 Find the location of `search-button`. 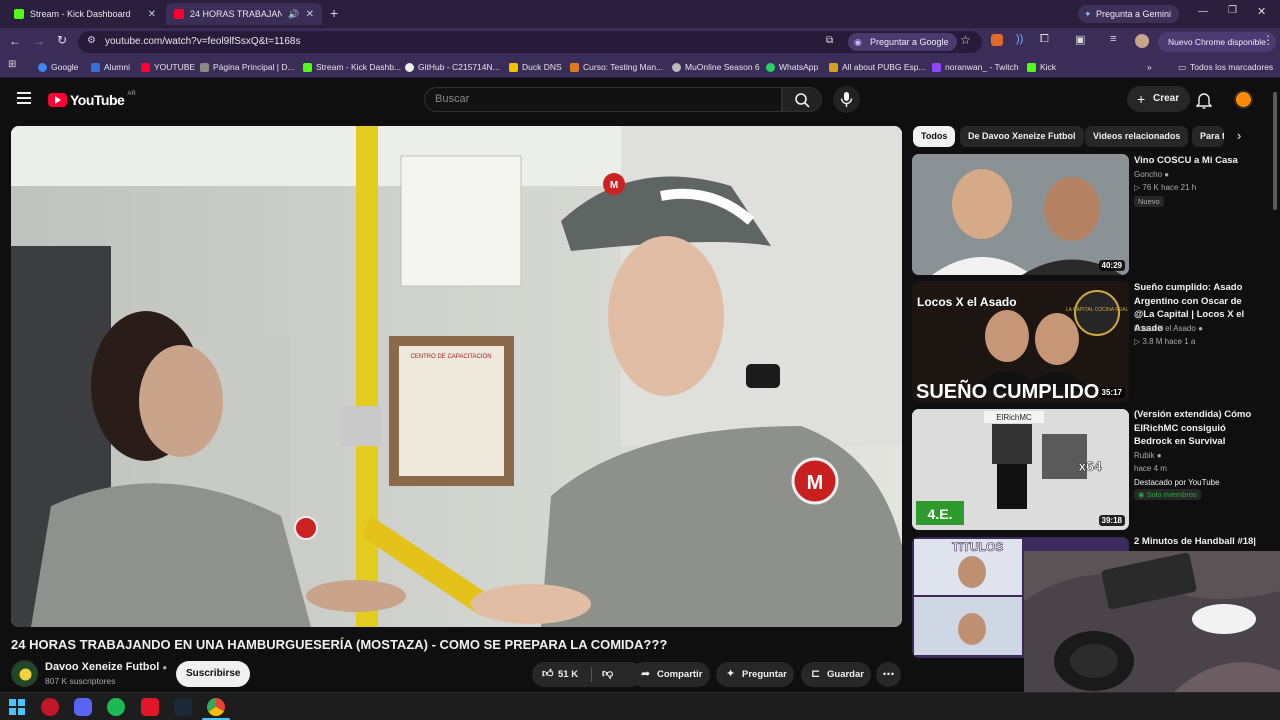

search-button is located at coordinates (802, 99).